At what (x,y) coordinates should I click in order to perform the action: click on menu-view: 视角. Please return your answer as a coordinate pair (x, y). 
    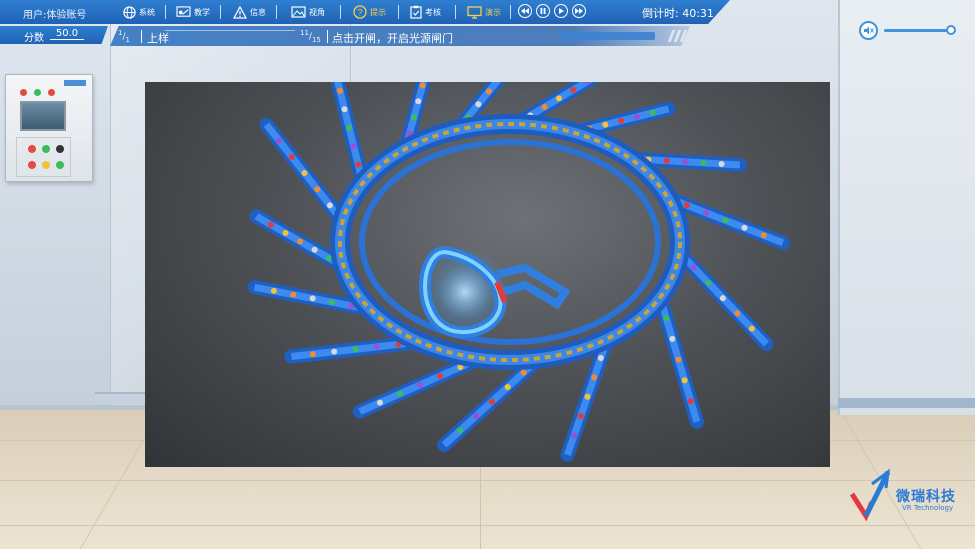
    Looking at the image, I should click on (308, 12).